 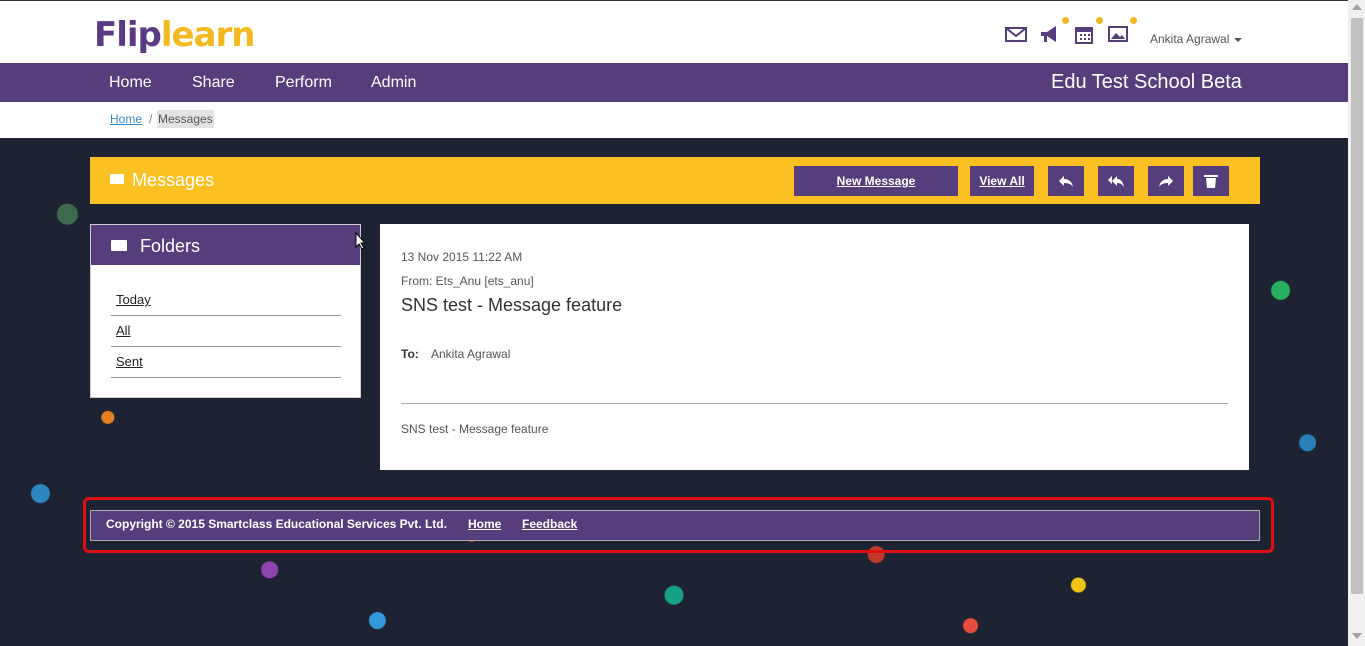 What do you see at coordinates (675, 180) in the screenshot?
I see `messages-toolbar: Messages New Message View All` at bounding box center [675, 180].